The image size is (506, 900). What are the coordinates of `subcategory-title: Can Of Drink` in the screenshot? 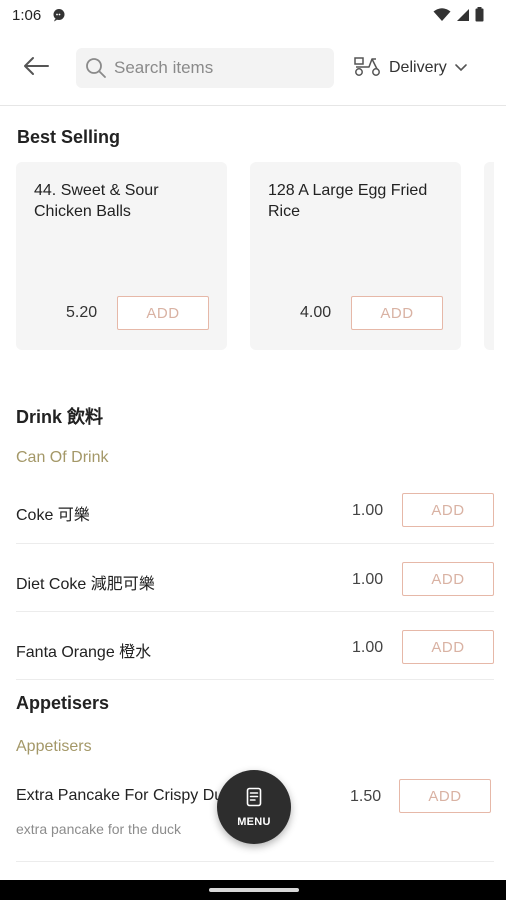 It's located at (62, 457).